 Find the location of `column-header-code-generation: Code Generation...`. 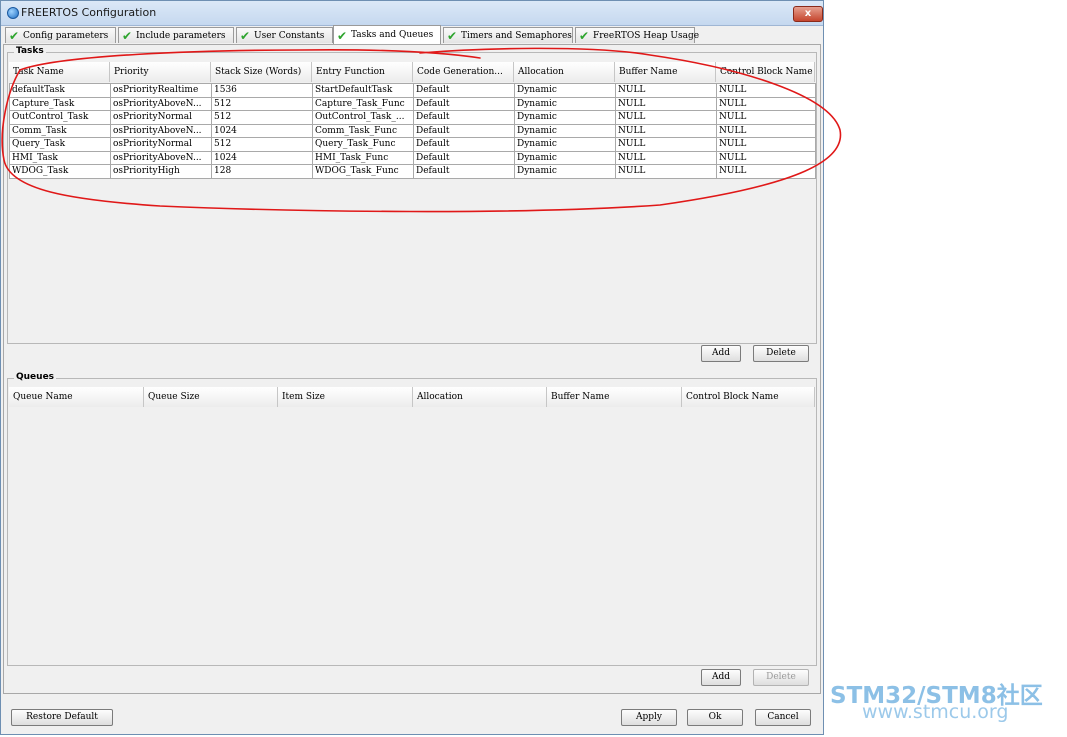

column-header-code-generation: Code Generation... is located at coordinates (463, 72).